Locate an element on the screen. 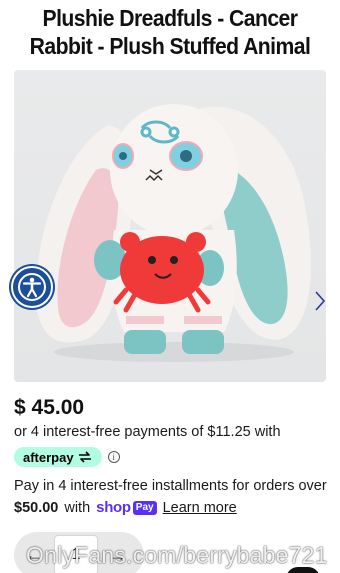  afterpay-arrows-icon is located at coordinates (84, 457).